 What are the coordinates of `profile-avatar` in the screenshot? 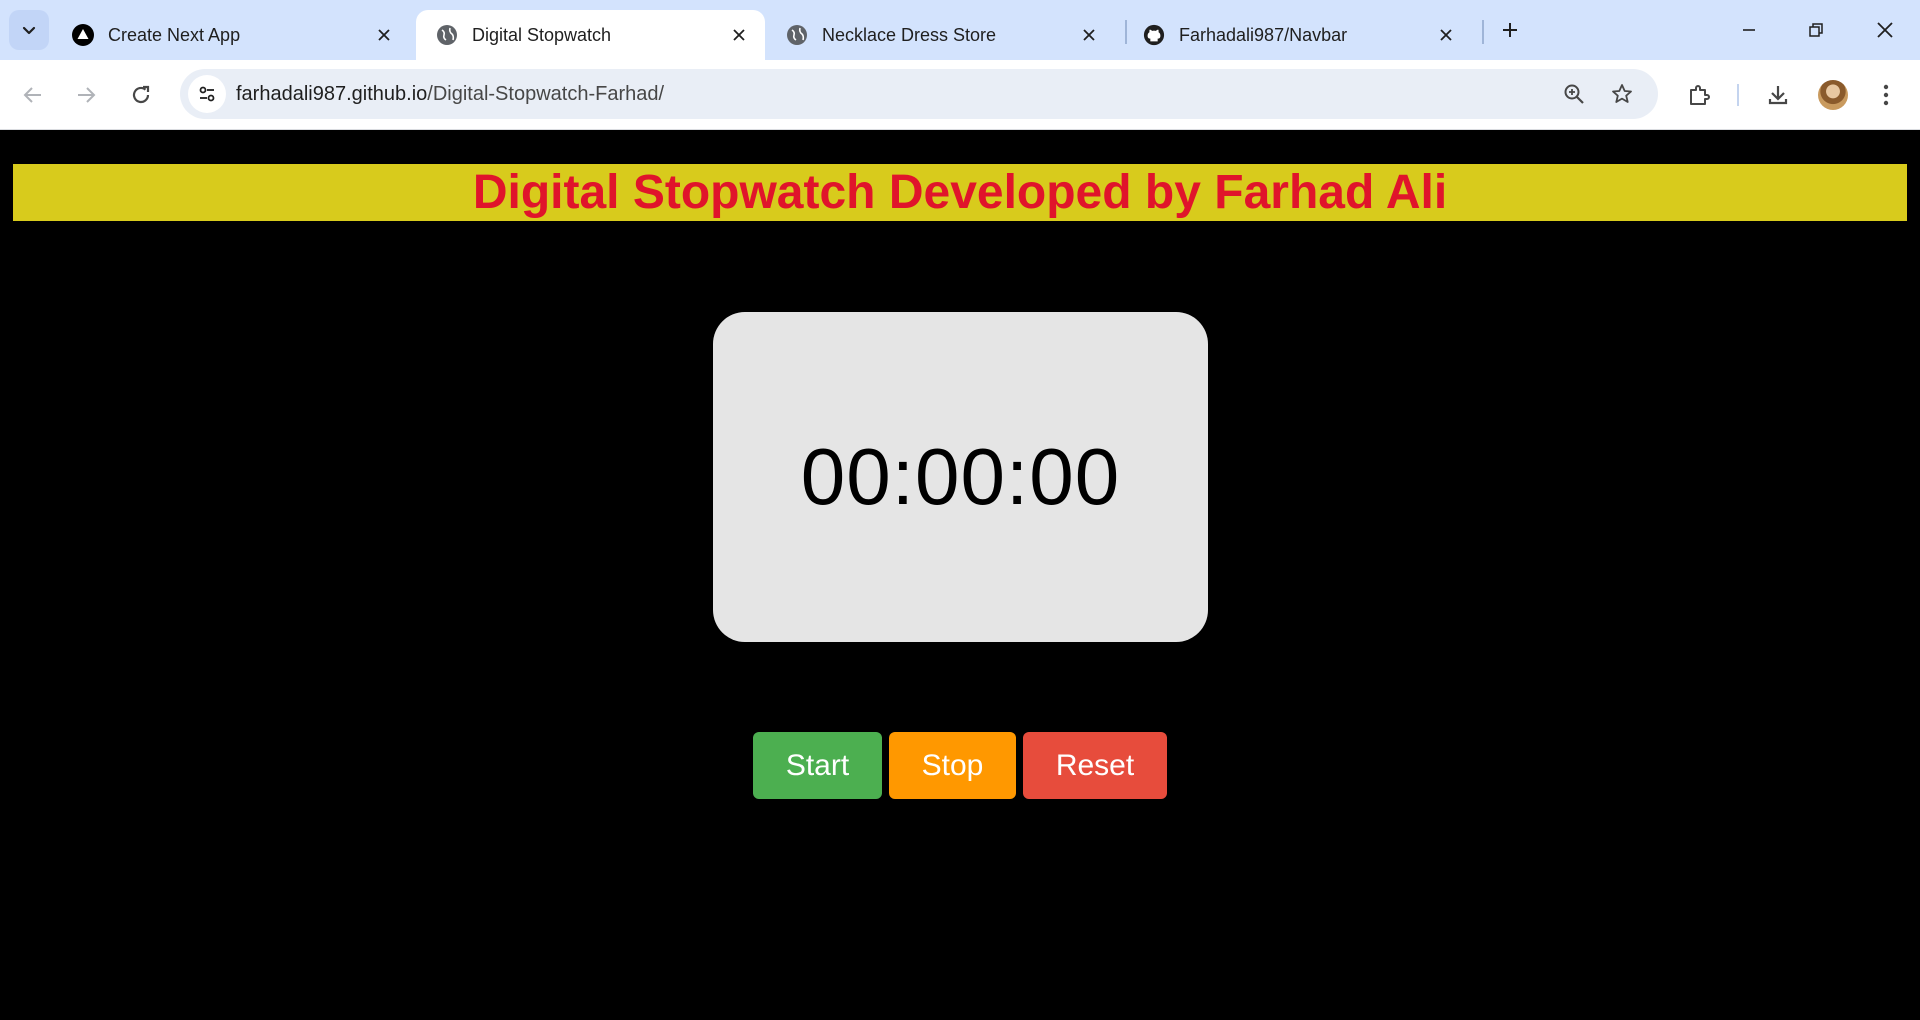 It's located at (1833, 95).